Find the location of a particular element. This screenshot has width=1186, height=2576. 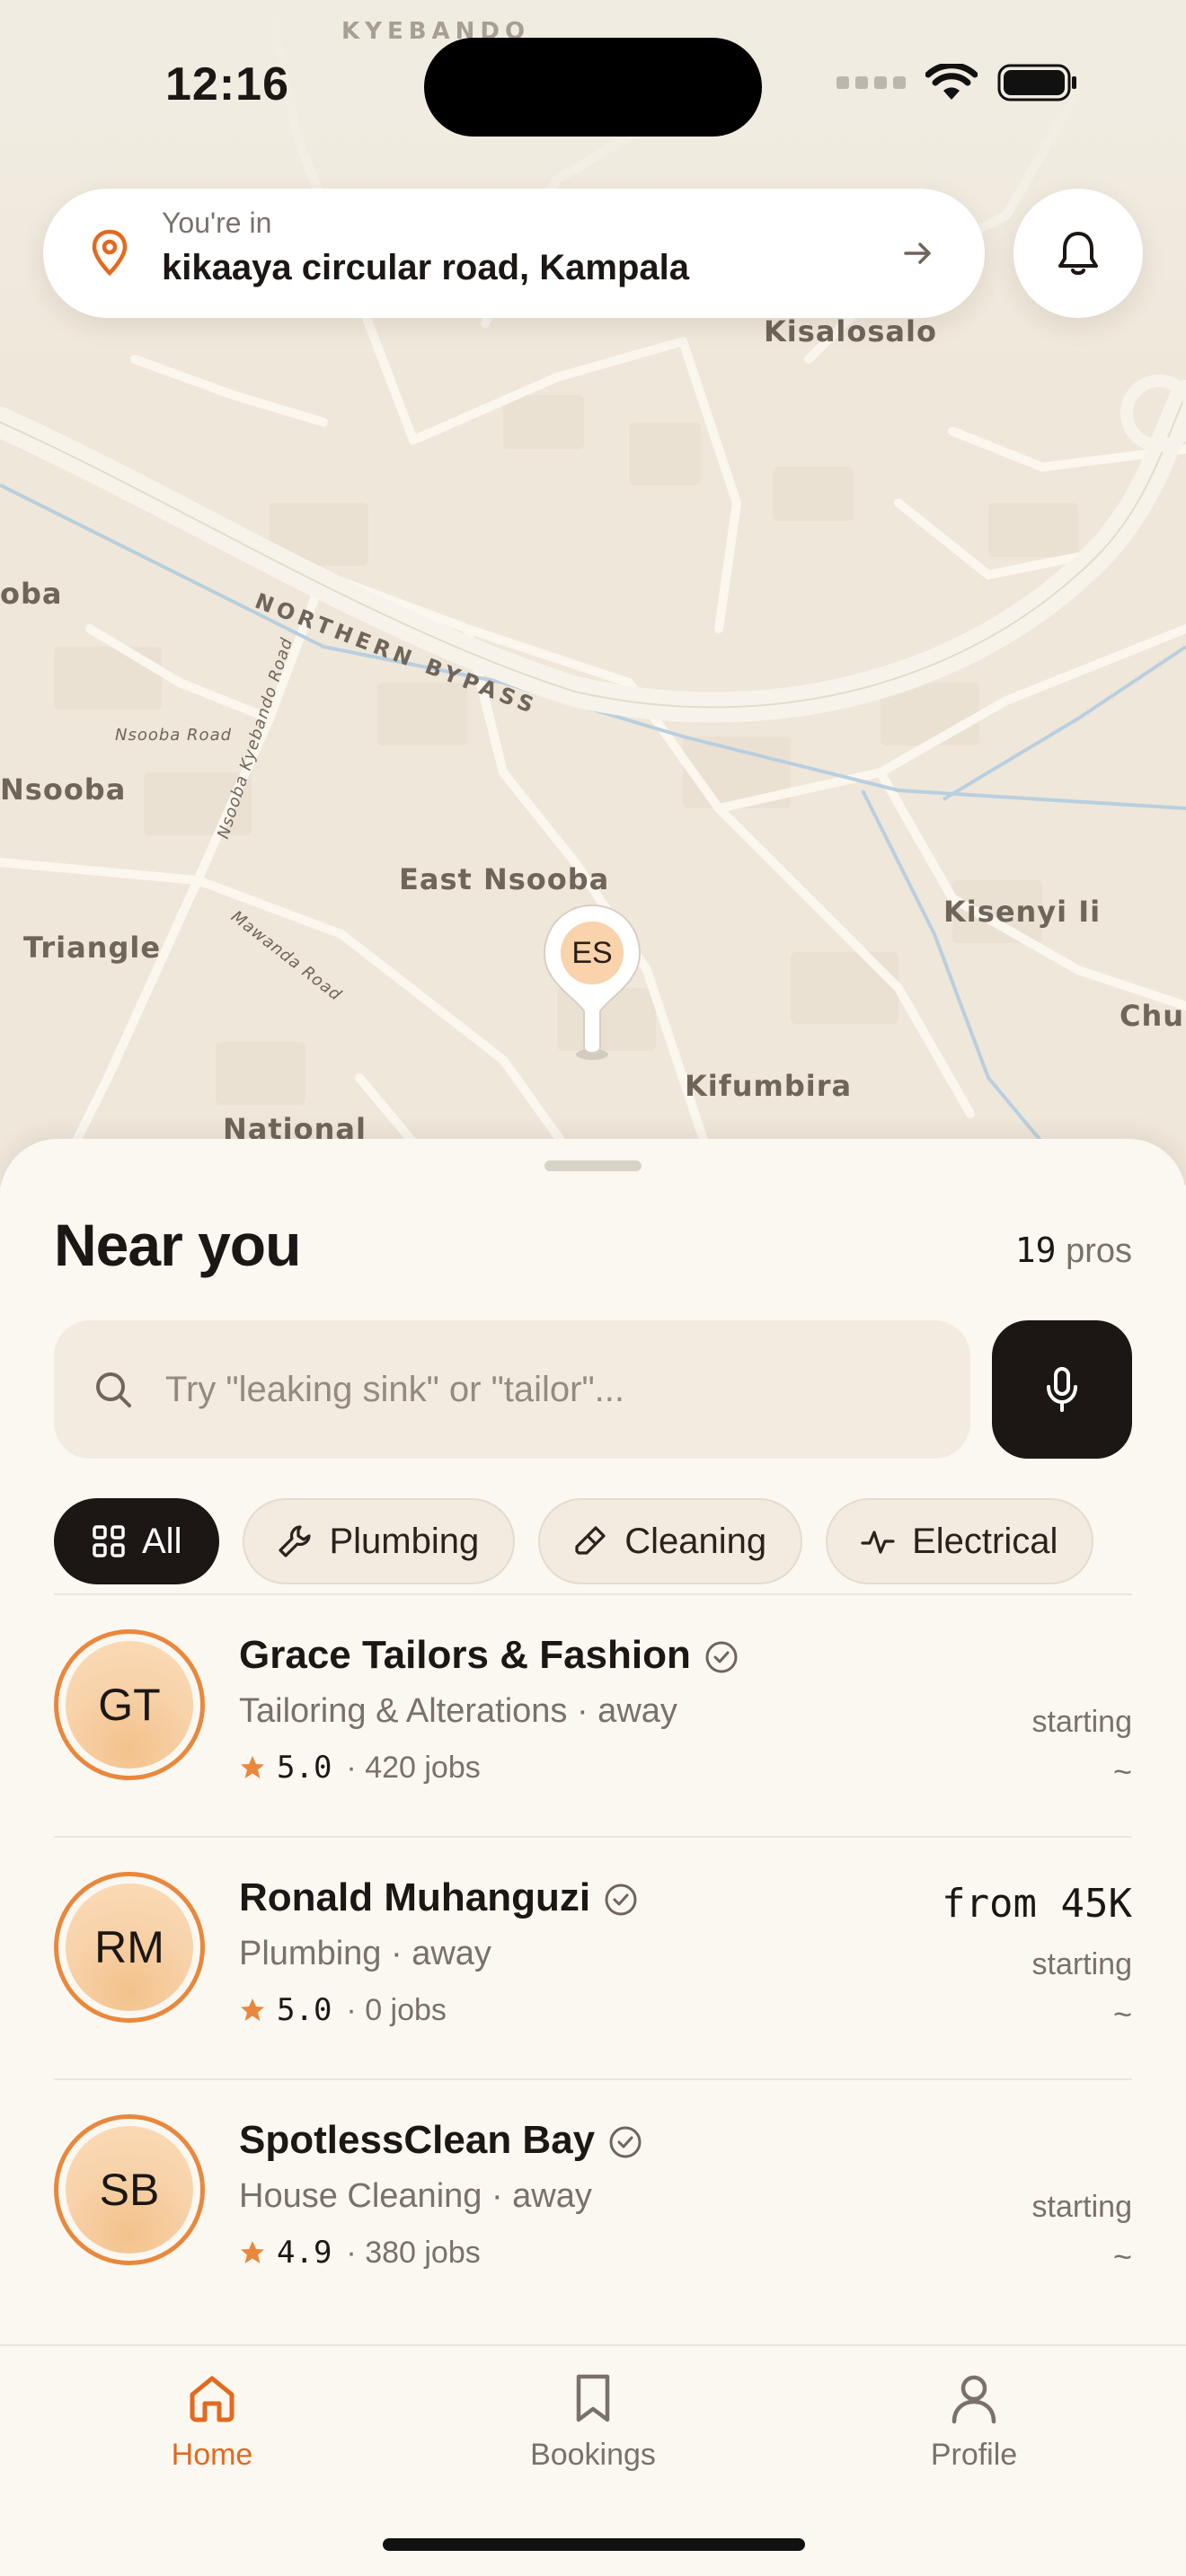

dynamic-island is located at coordinates (593, 87).